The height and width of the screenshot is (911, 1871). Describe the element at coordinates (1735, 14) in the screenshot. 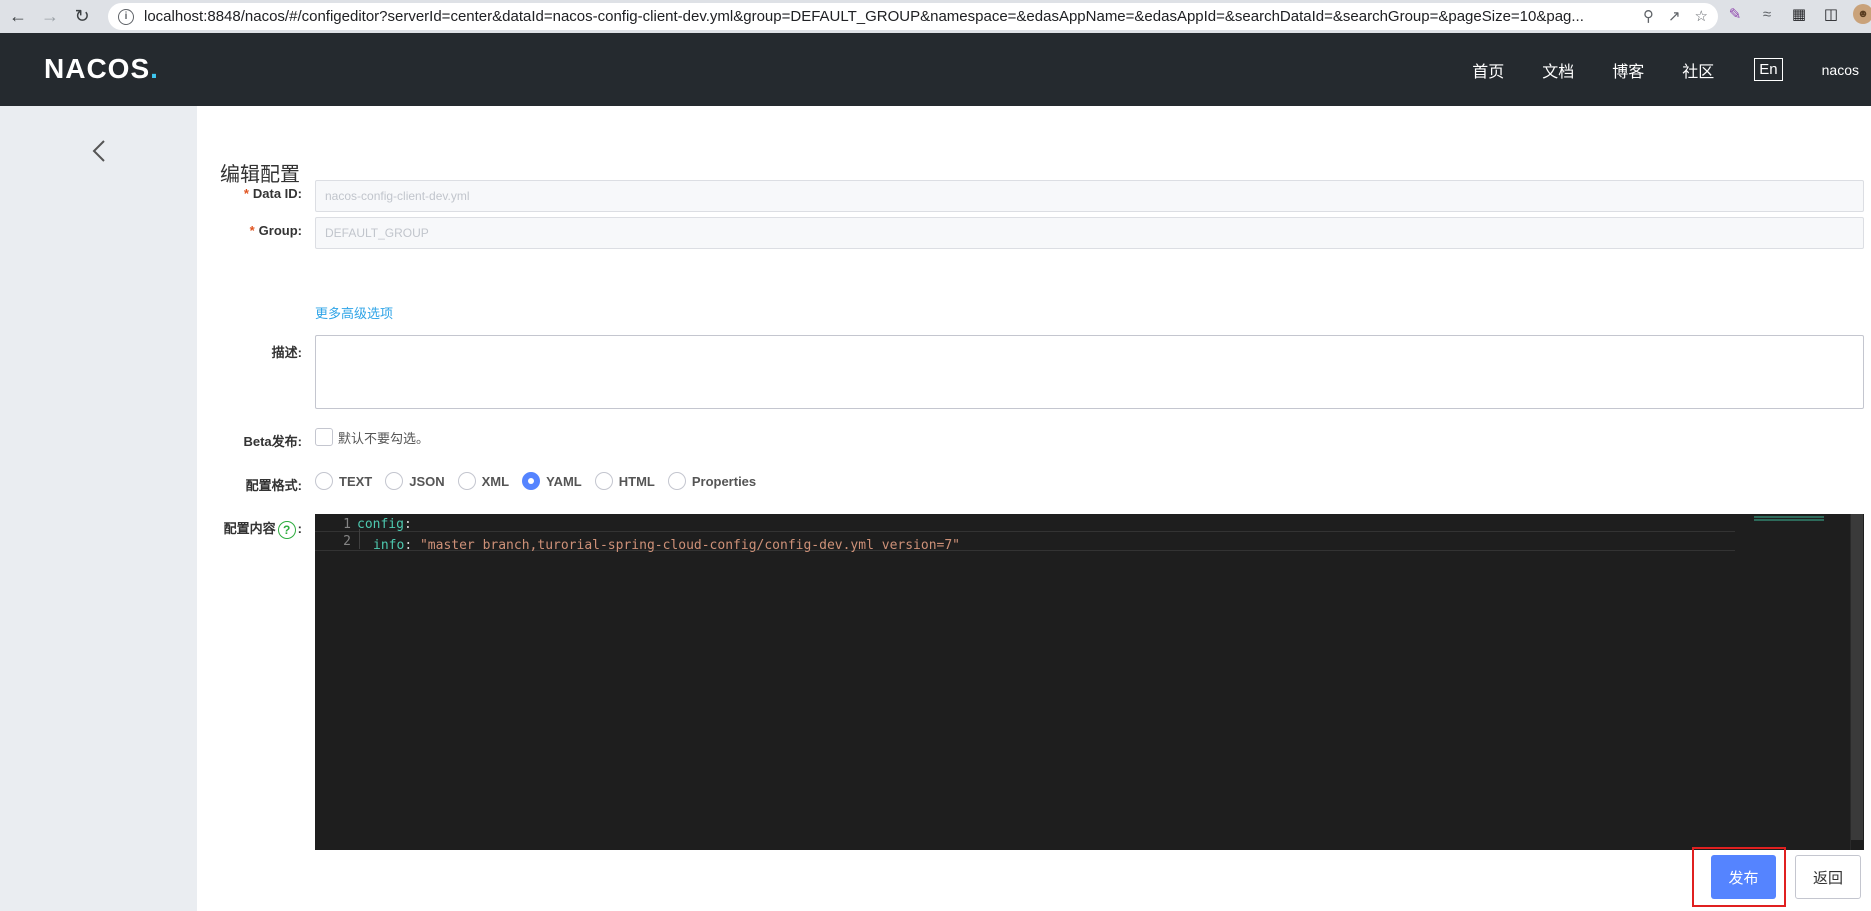

I see `pen-extension-icon: ✎` at that location.